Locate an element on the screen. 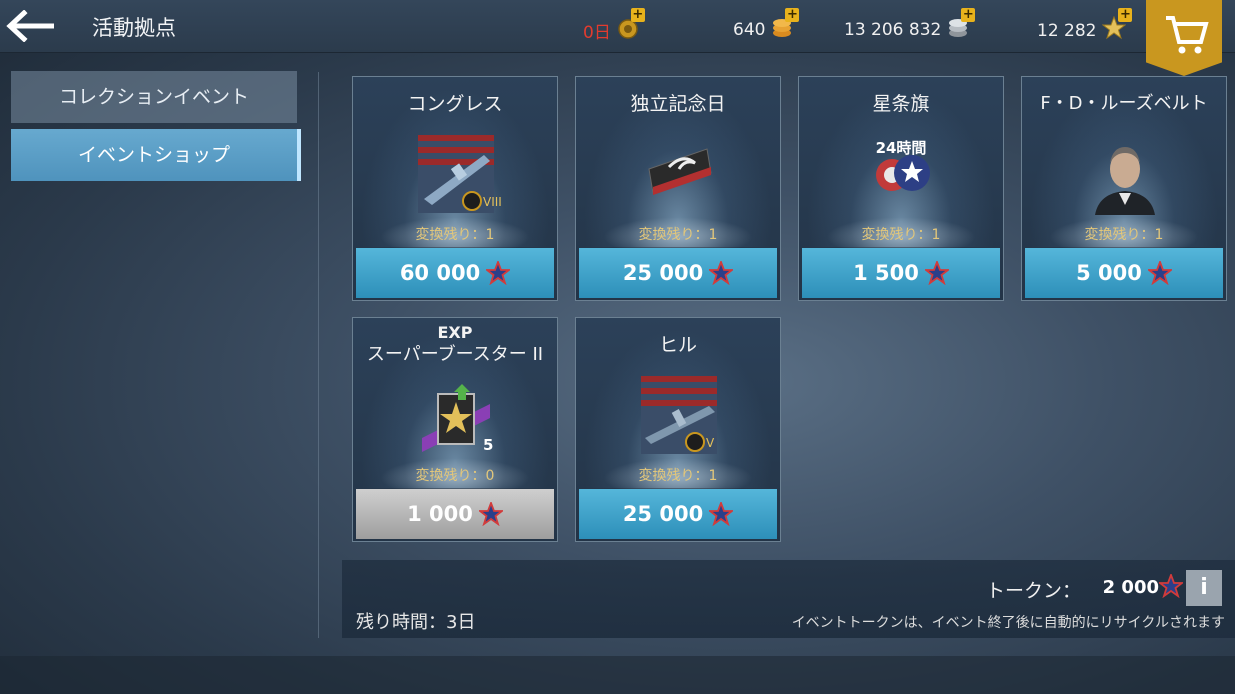 This screenshot has width=1235, height=694. back-arrow-icon is located at coordinates (30, 26).